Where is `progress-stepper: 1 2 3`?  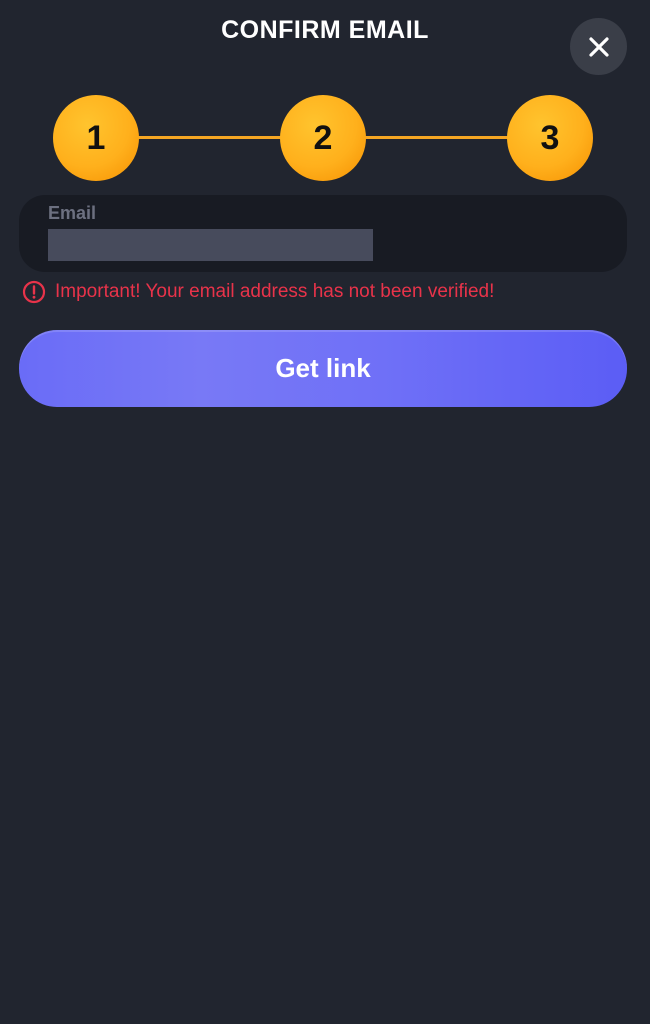
progress-stepper: 1 2 3 is located at coordinates (323, 138).